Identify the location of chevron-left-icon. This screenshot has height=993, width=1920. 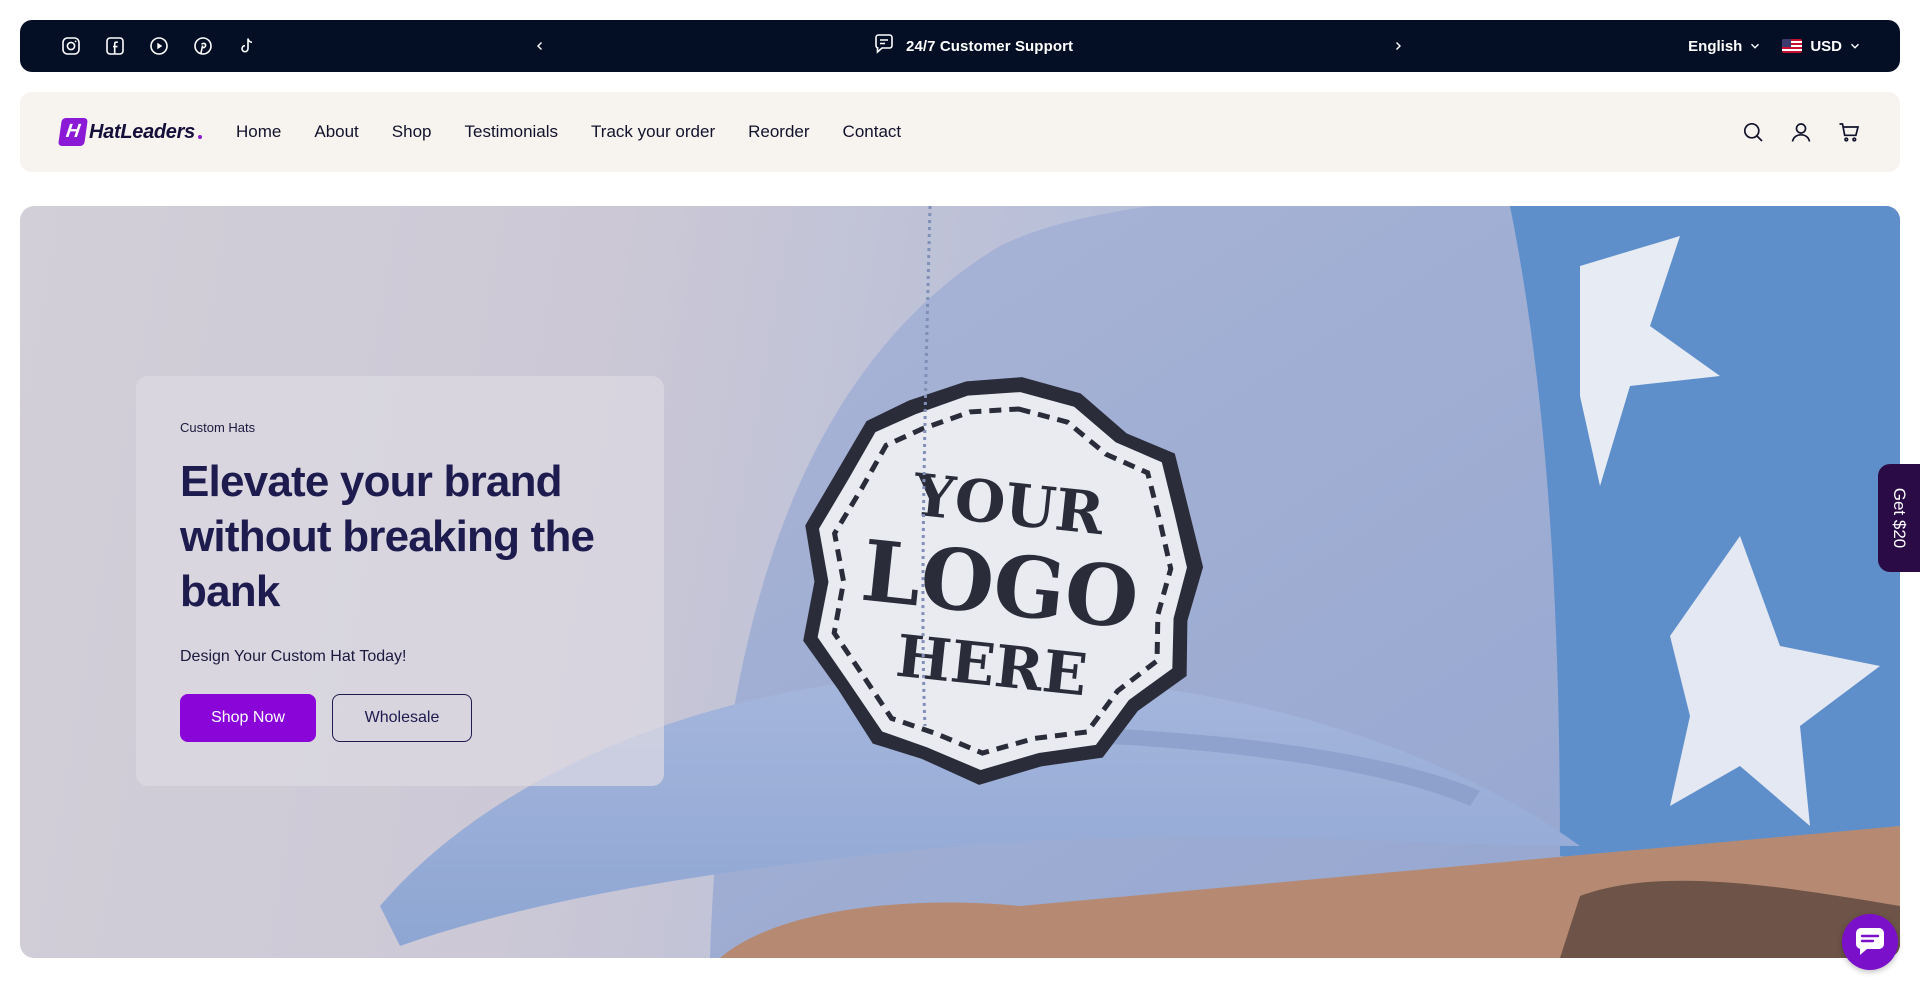
(539, 46).